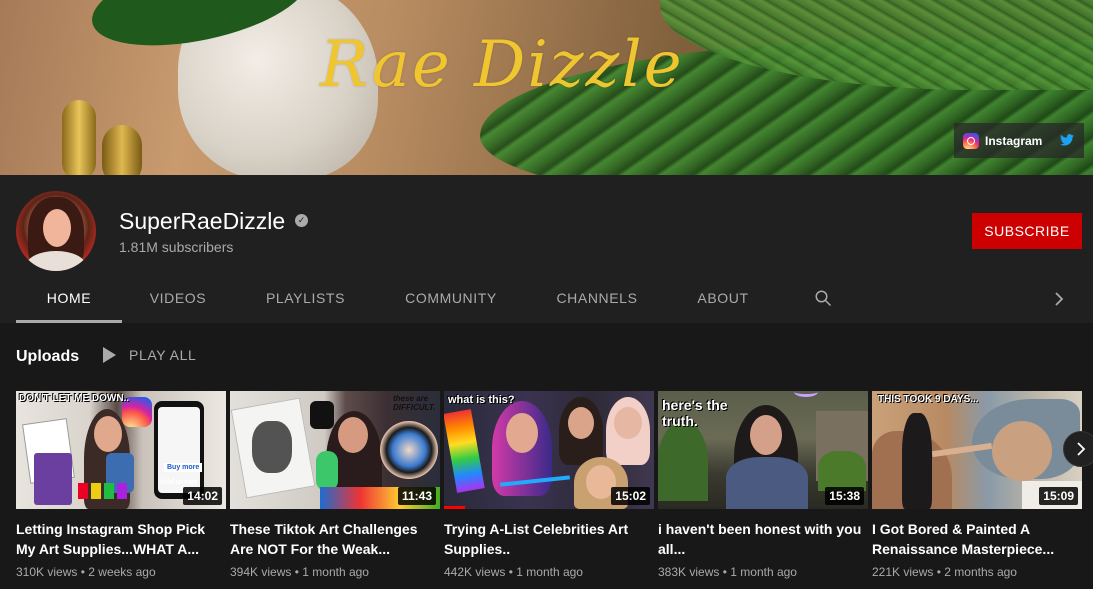 The image size is (1093, 589). Describe the element at coordinates (630, 496) in the screenshot. I see `video-duration: 15:02` at that location.